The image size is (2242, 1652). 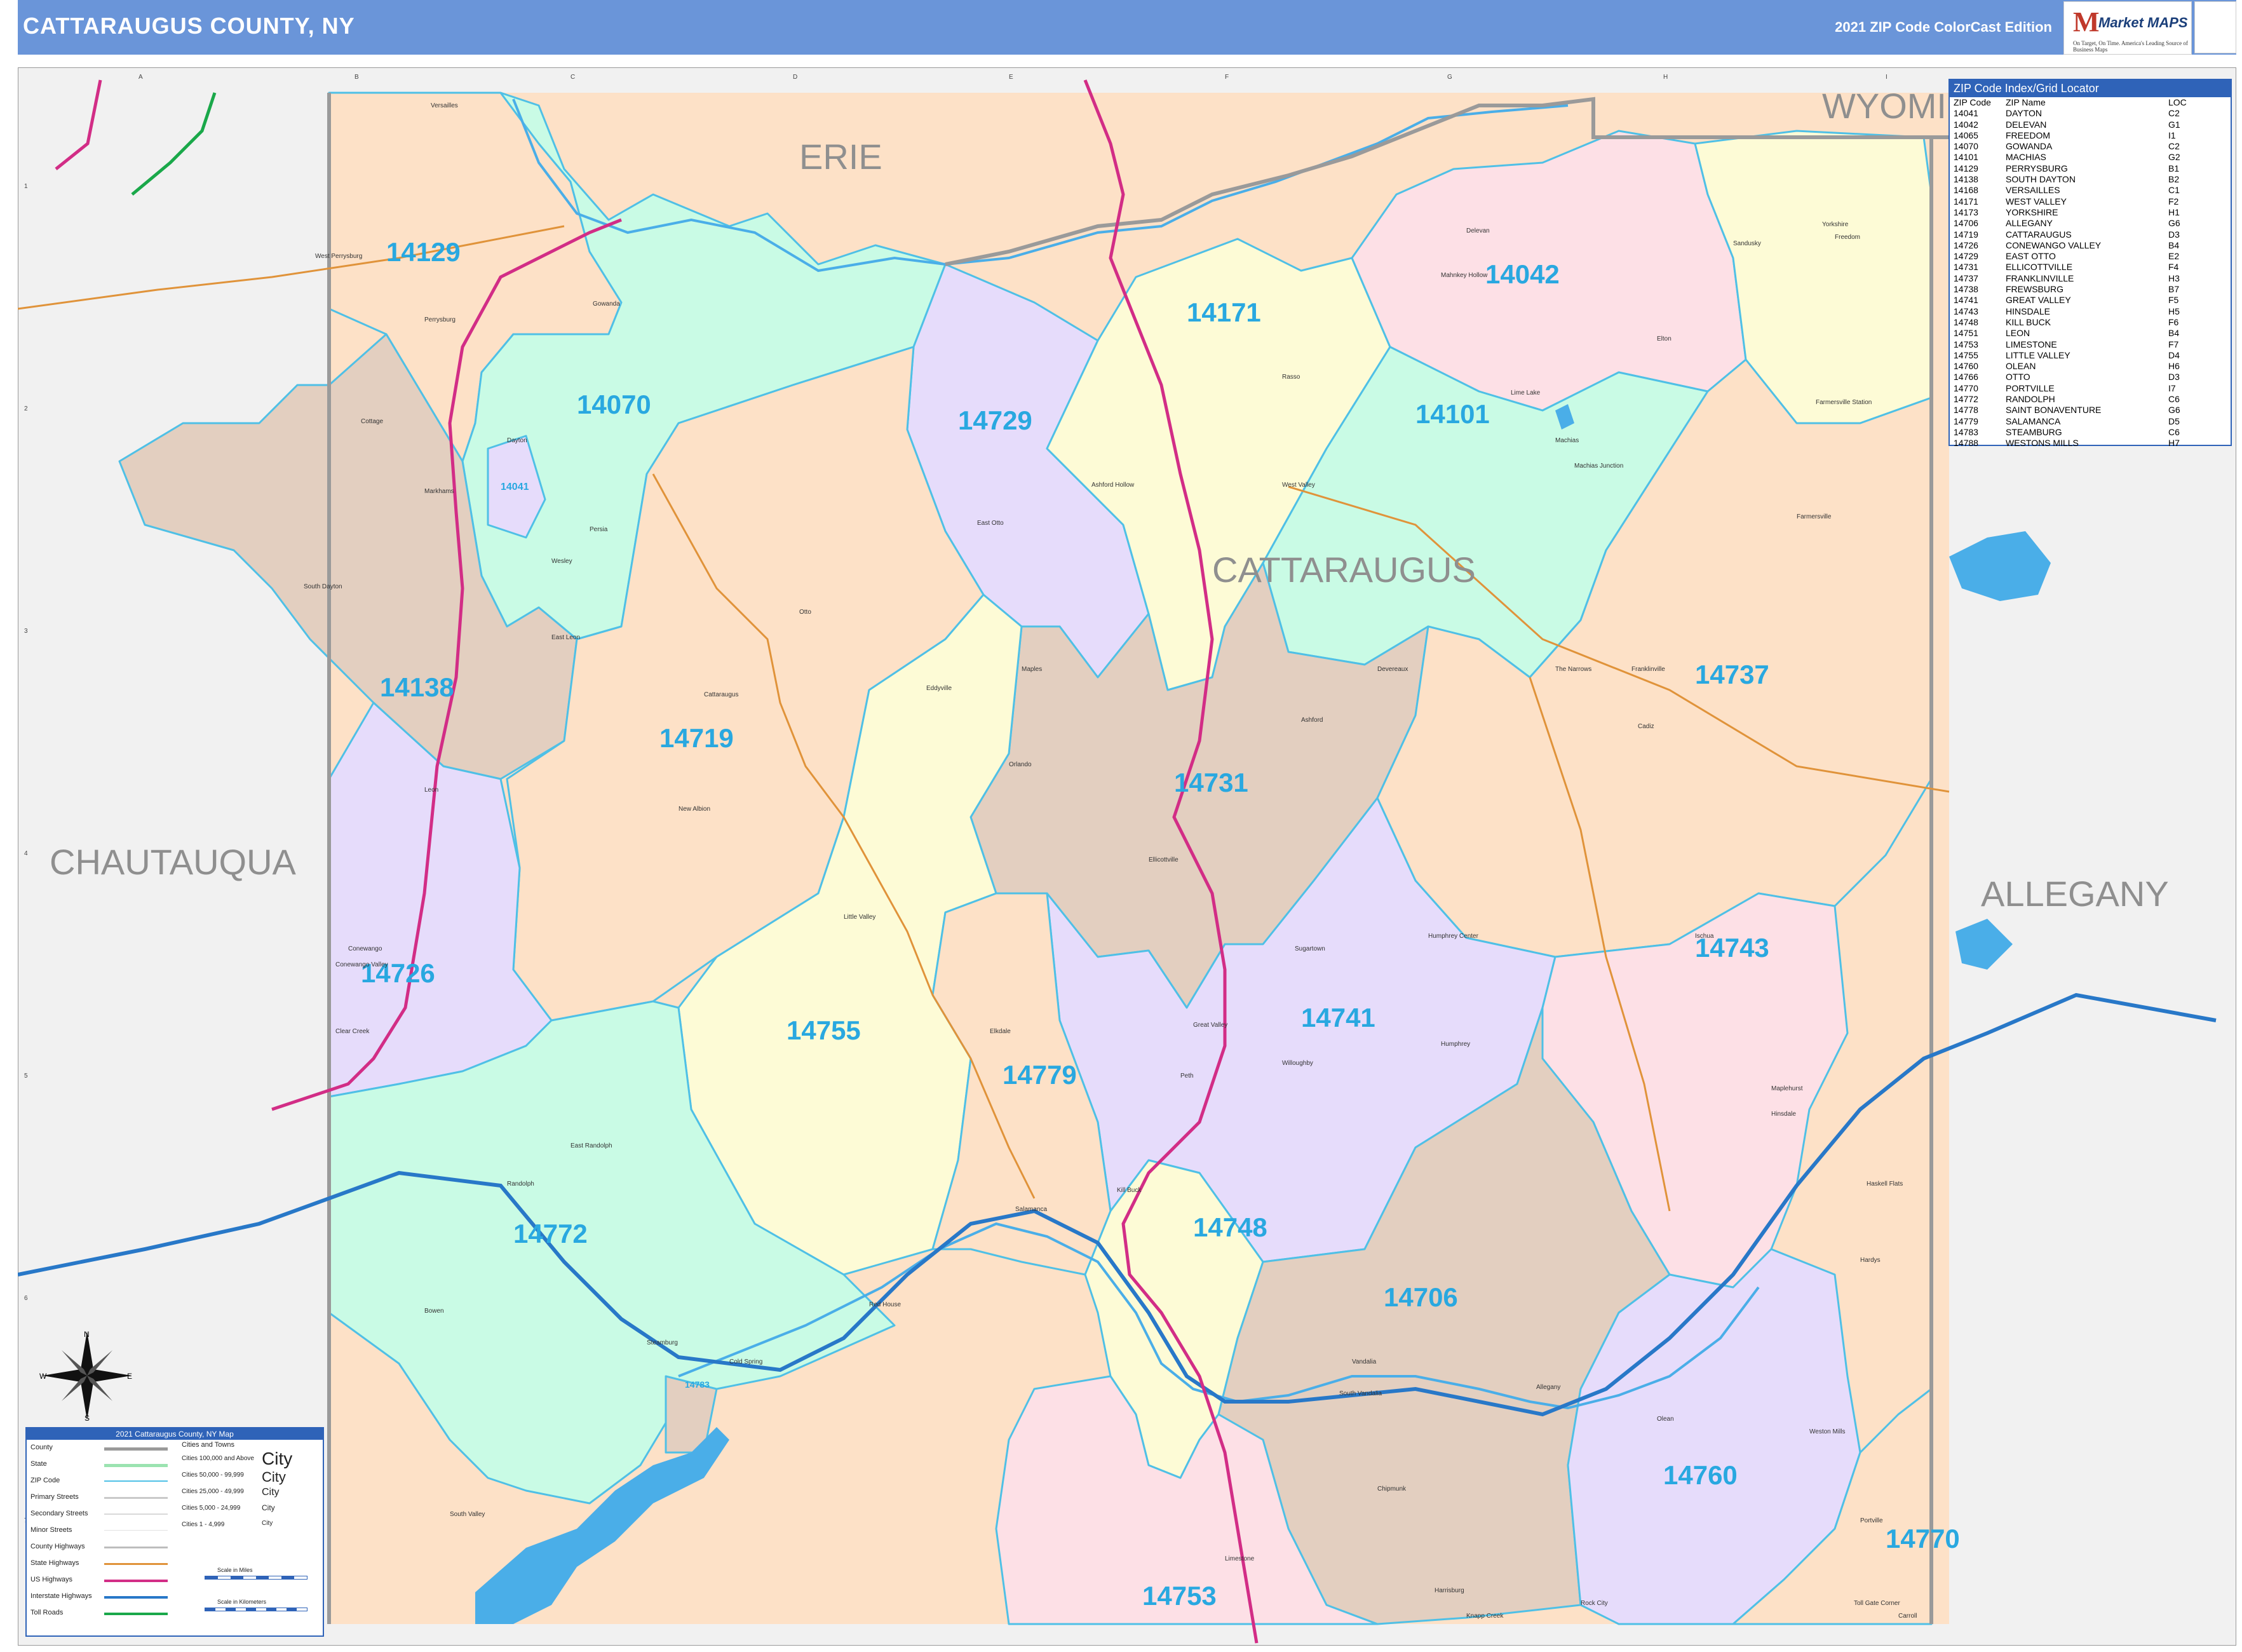 What do you see at coordinates (2054, 245) in the screenshot?
I see `zip-index-name: CONEWANGO VALLEY` at bounding box center [2054, 245].